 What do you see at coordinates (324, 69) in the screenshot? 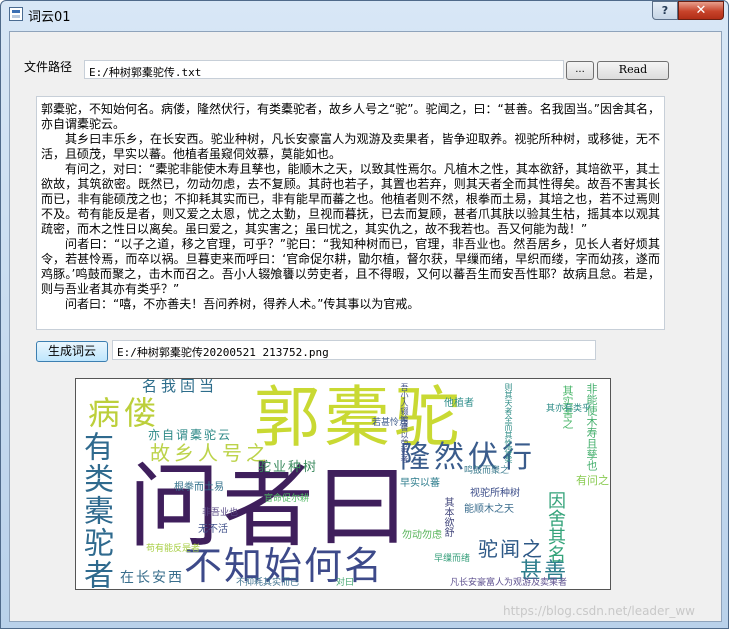
I see `file-path-input: E:/种树郭橐驼传.txt` at bounding box center [324, 69].